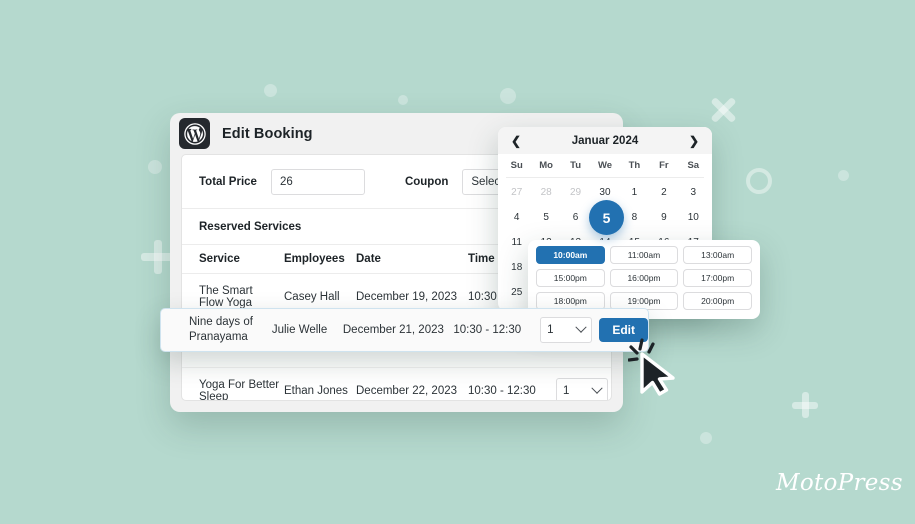 This screenshot has height=524, width=915. Describe the element at coordinates (805, 405) in the screenshot. I see `decor-plus` at that location.